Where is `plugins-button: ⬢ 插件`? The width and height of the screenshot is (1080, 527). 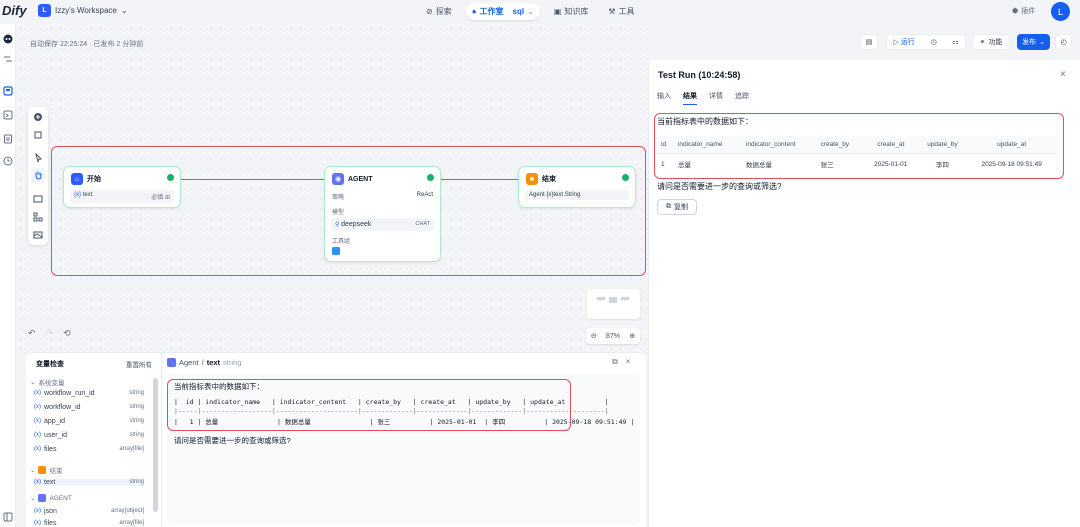
plugins-button: ⬢ 插件 is located at coordinates (1023, 11).